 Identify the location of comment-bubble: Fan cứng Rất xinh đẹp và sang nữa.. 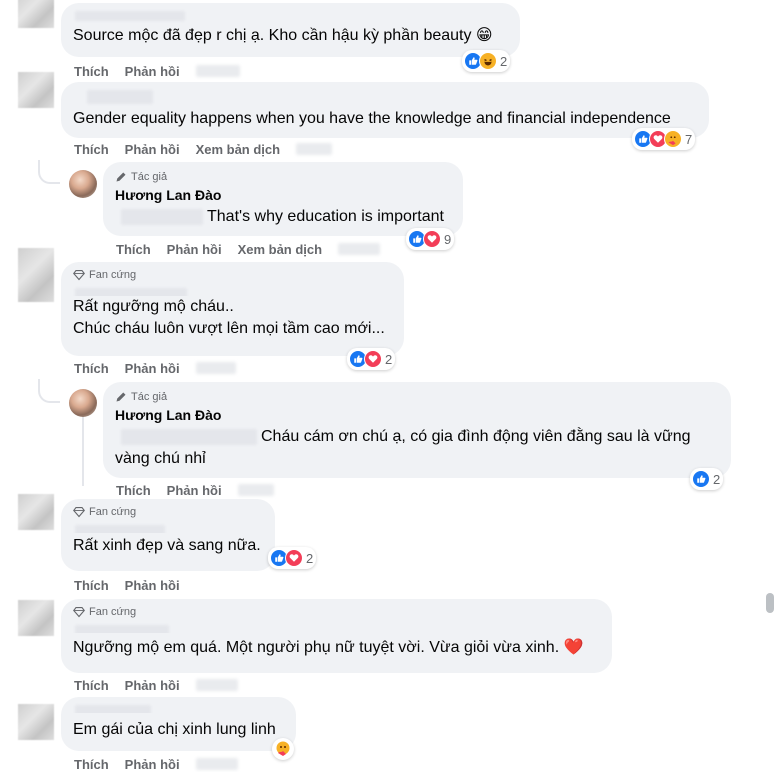
(168, 535).